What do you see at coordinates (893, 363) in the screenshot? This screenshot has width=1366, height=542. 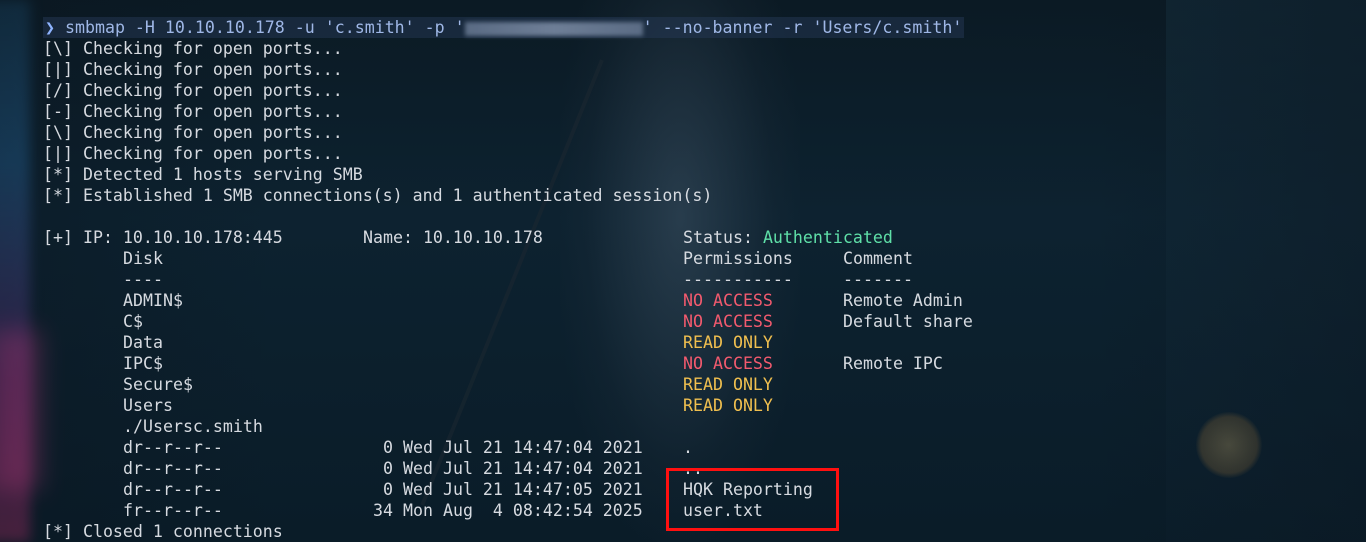 I see `share-comment: Remote IPC` at bounding box center [893, 363].